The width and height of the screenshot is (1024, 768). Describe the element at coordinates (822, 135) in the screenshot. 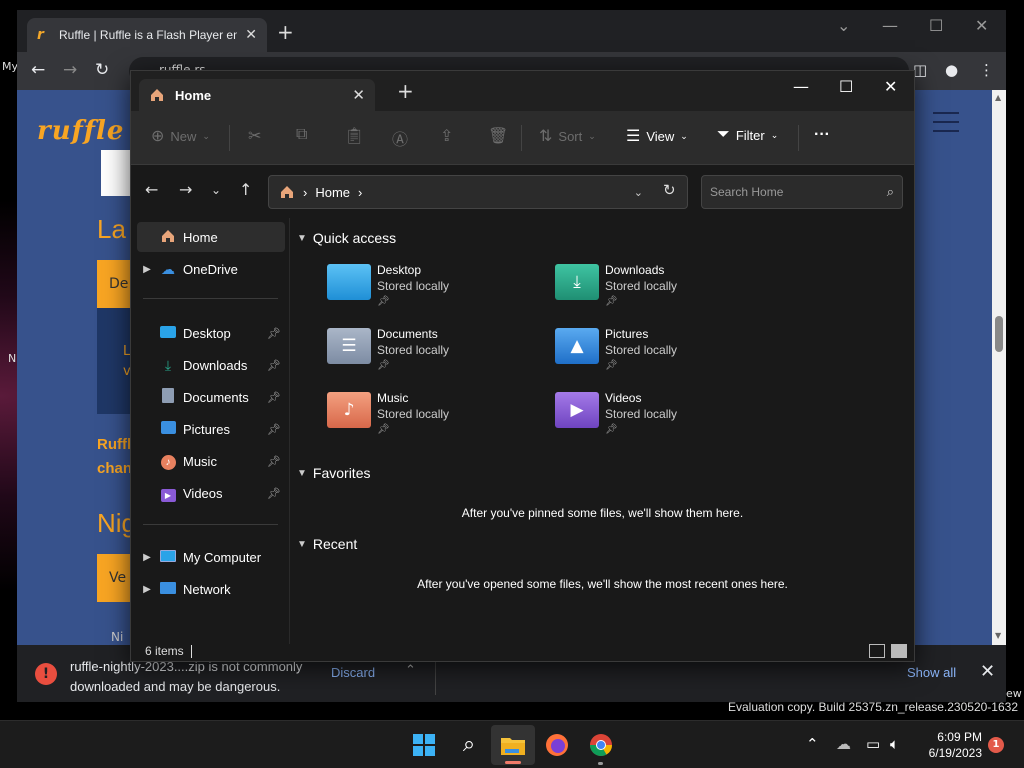

I see `more-options-button: ···` at that location.